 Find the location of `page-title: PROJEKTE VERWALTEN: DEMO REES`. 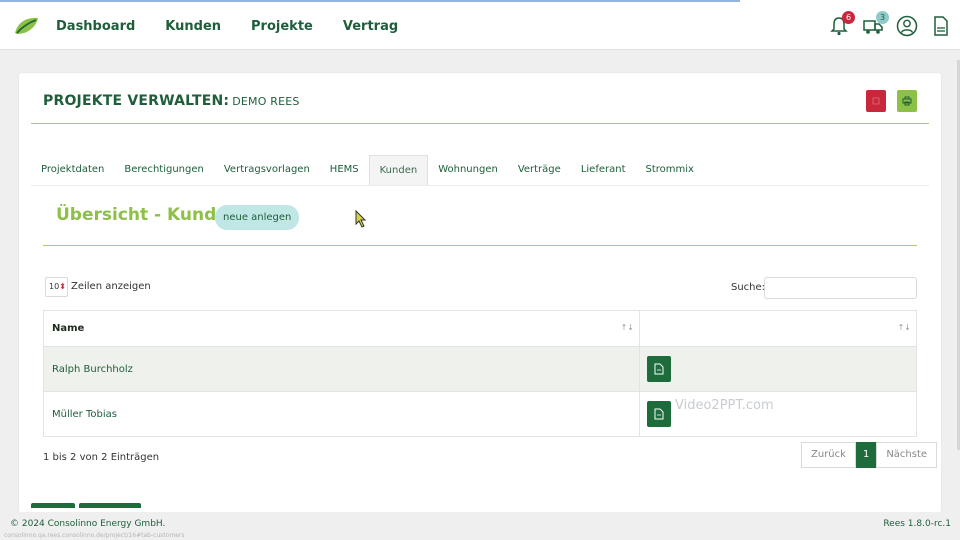

page-title: PROJEKTE VERWALTEN: DEMO REES is located at coordinates (171, 101).